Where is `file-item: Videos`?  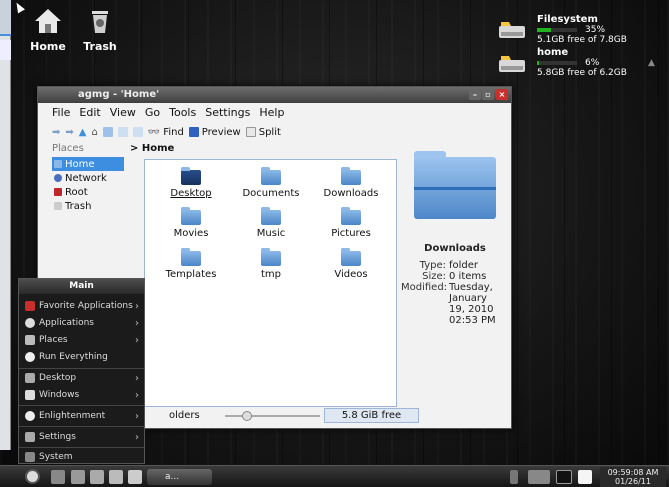 file-item: Videos is located at coordinates (351, 264).